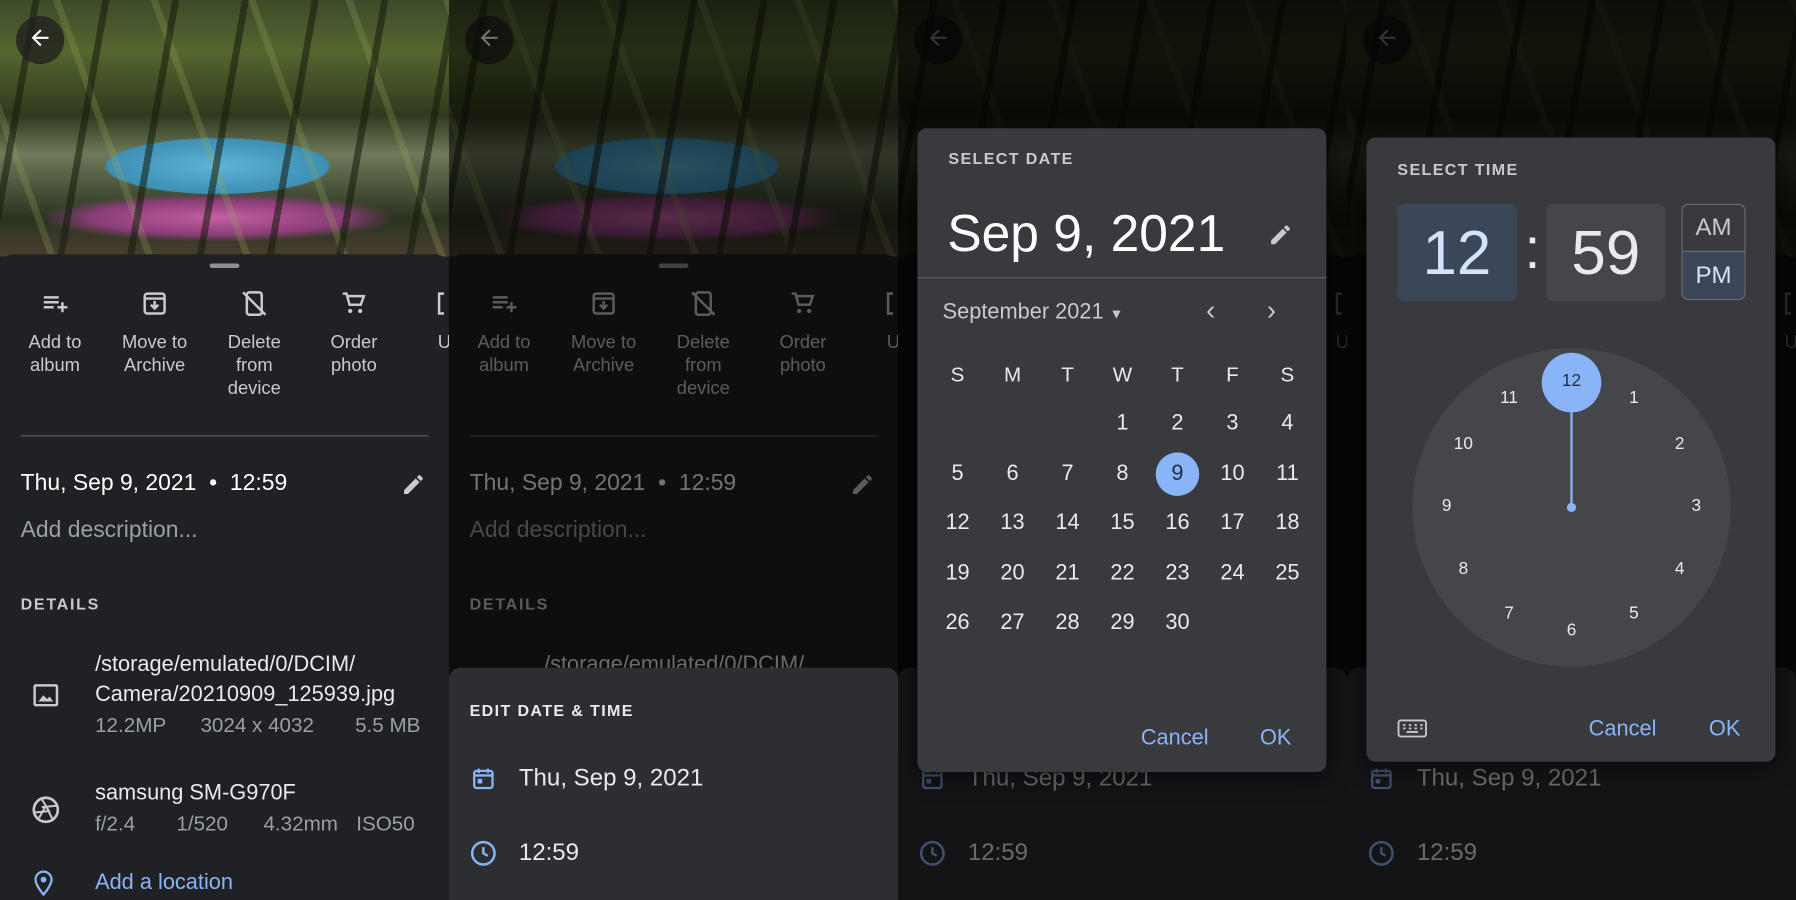 The image size is (1796, 900). Describe the element at coordinates (1571, 632) in the screenshot. I see `hour-6: 6` at that location.